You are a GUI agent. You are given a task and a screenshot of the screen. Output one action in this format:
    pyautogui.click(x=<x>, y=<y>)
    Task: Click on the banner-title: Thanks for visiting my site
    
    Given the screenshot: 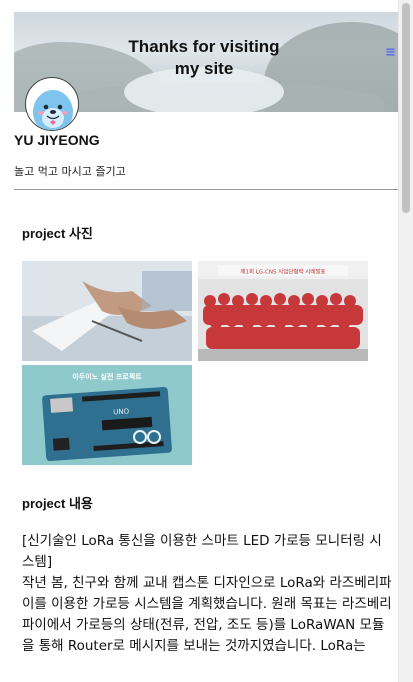 What is the action you would take?
    pyautogui.click(x=204, y=58)
    